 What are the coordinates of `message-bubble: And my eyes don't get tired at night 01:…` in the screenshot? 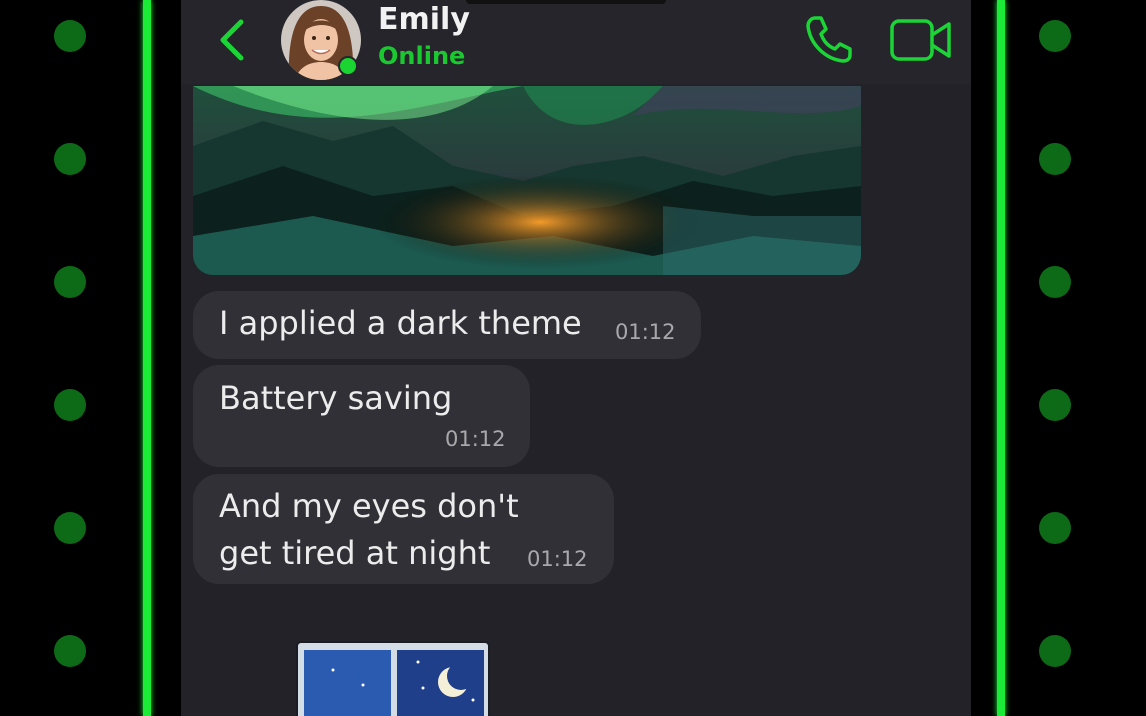 It's located at (403, 529).